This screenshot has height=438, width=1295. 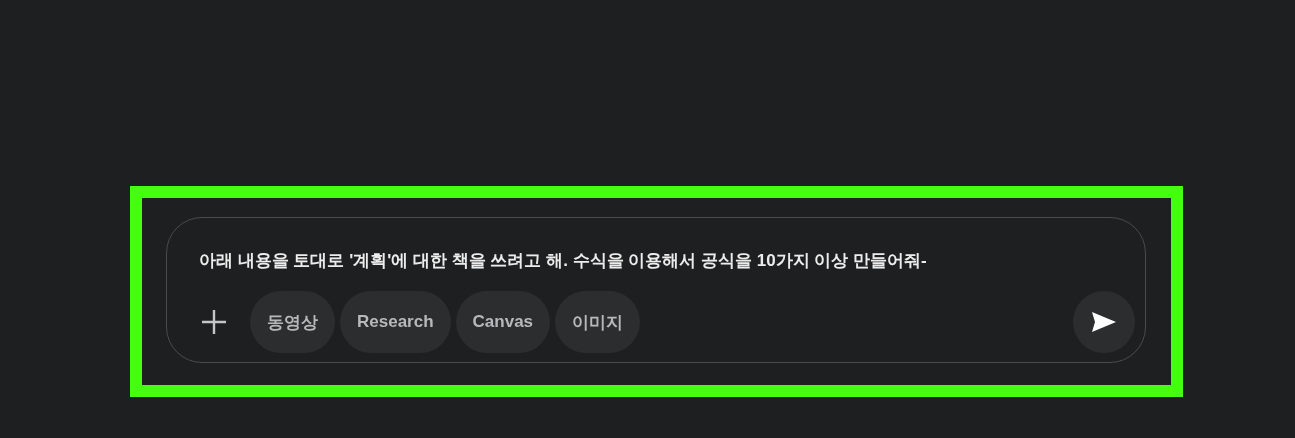 What do you see at coordinates (292, 322) in the screenshot?
I see `tool-chip: 동영상` at bounding box center [292, 322].